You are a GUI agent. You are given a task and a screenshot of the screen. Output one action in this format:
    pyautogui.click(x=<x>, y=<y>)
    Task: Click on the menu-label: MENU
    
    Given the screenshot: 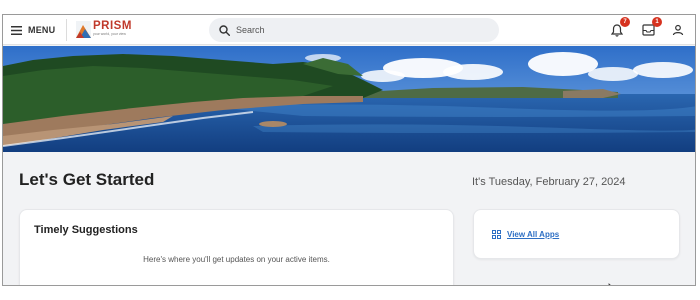 What is the action you would take?
    pyautogui.click(x=42, y=30)
    